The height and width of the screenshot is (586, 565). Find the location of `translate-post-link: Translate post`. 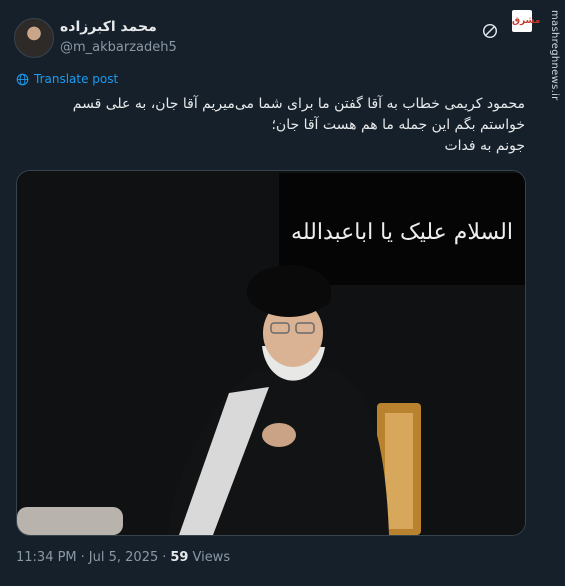

translate-post-link: Translate post is located at coordinates (67, 79).